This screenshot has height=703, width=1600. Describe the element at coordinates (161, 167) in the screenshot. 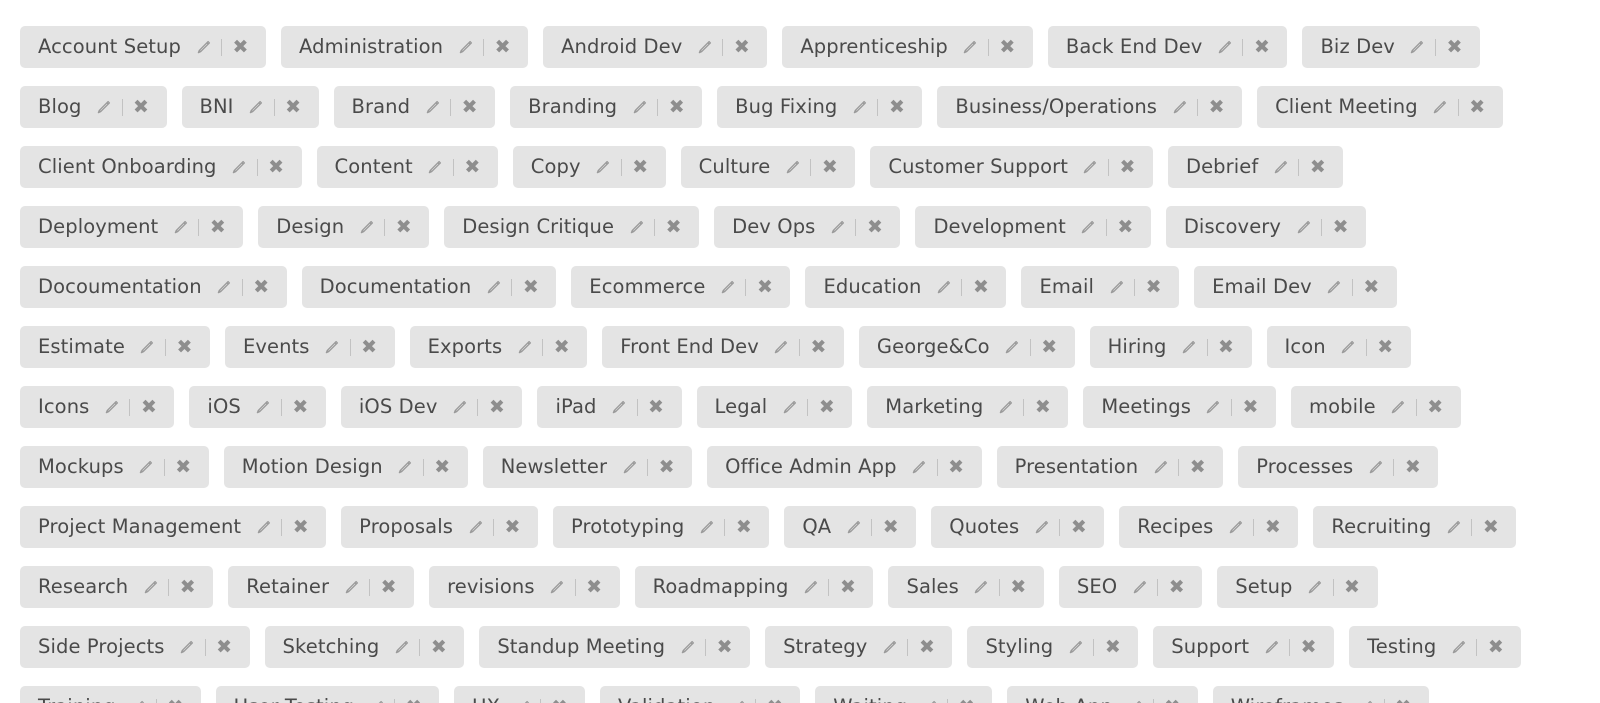

I see `tag-chip: Client Onboarding ✖` at that location.